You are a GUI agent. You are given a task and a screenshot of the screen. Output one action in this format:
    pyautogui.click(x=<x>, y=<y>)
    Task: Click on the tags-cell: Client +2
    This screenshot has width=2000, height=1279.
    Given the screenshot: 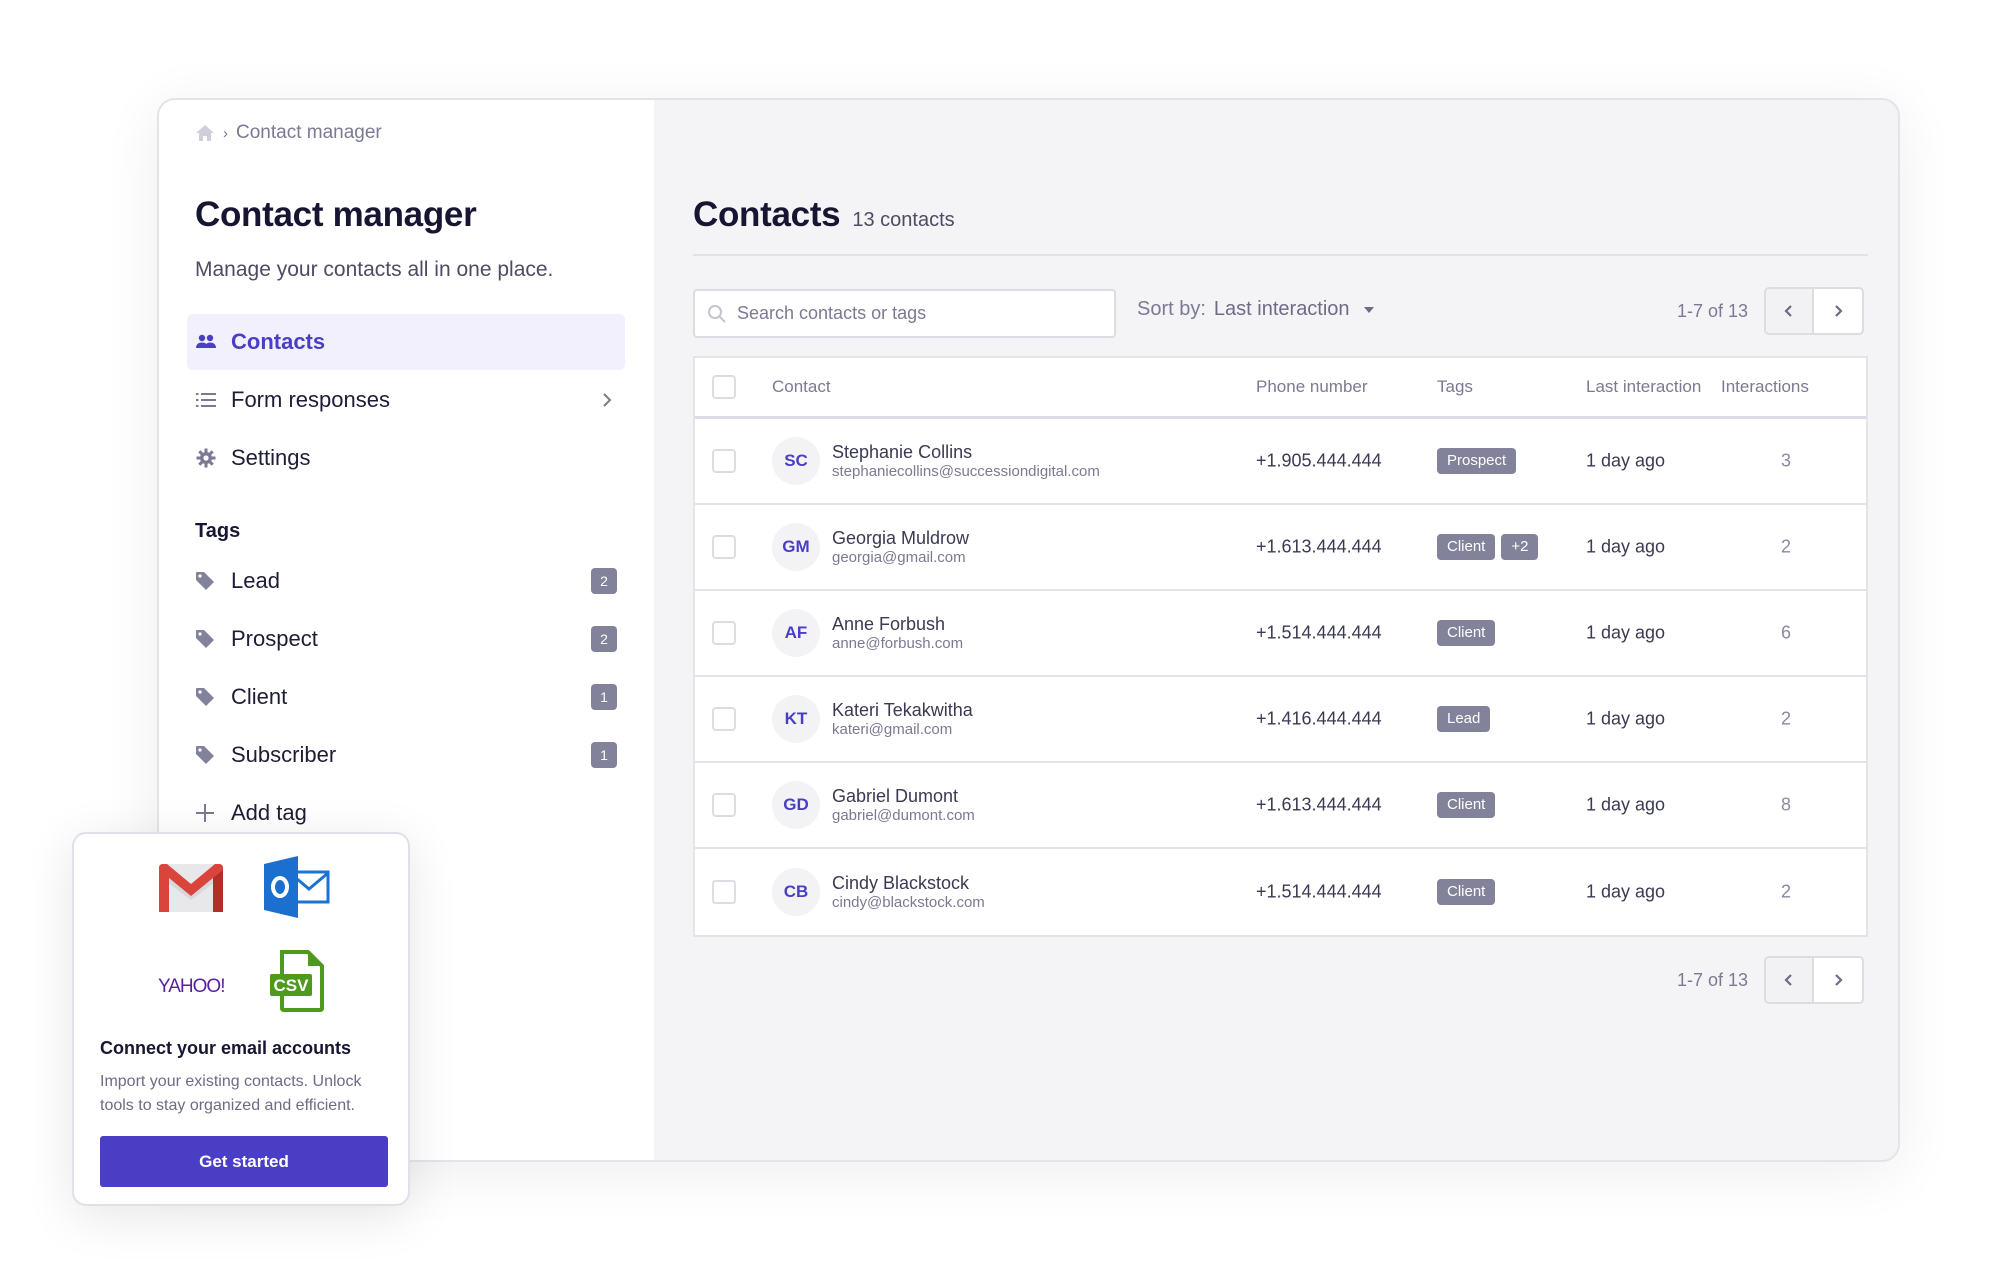 What is the action you would take?
    pyautogui.click(x=1488, y=547)
    